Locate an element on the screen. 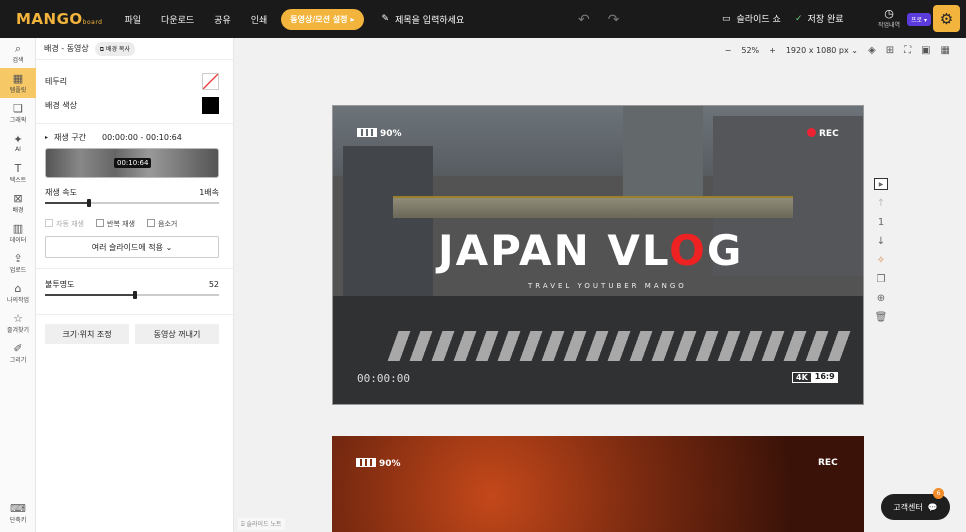  plan-badge: 프로 ▾ is located at coordinates (919, 19).